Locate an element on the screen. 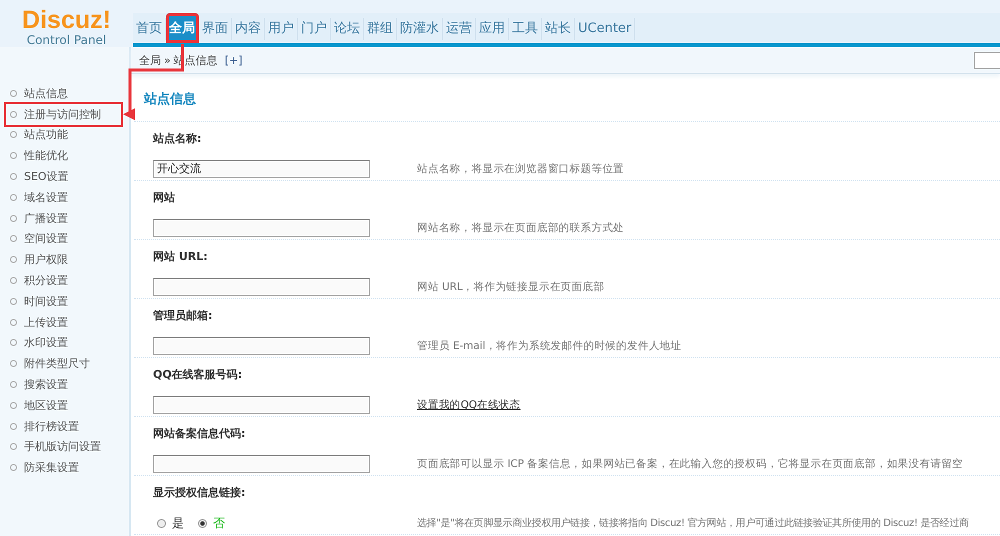 This screenshot has width=1000, height=536. help-text: 页面底部可以显示 ICP 备案信息，如果网站已备案，在此输入您的授权码，它将显示在页面底部，如果没有请留空 is located at coordinates (690, 464).